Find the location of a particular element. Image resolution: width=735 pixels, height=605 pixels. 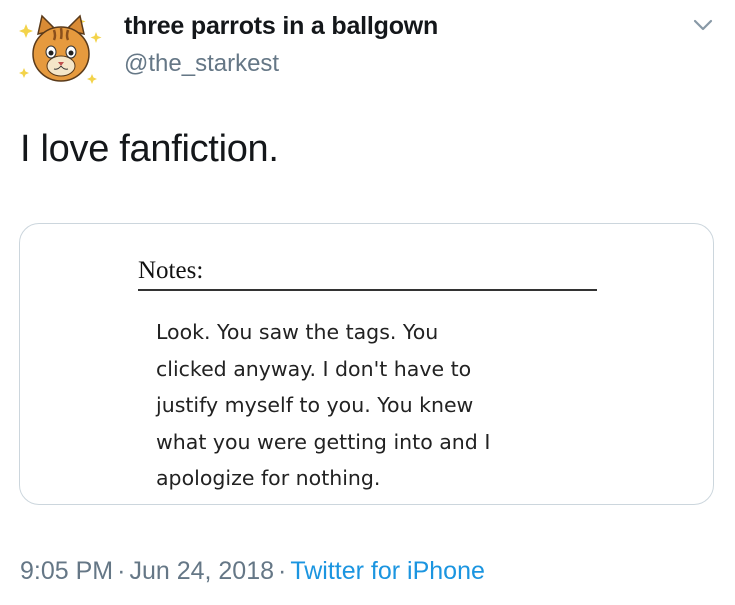

notes-line: justify myself to you. You knew is located at coordinates (315, 405).